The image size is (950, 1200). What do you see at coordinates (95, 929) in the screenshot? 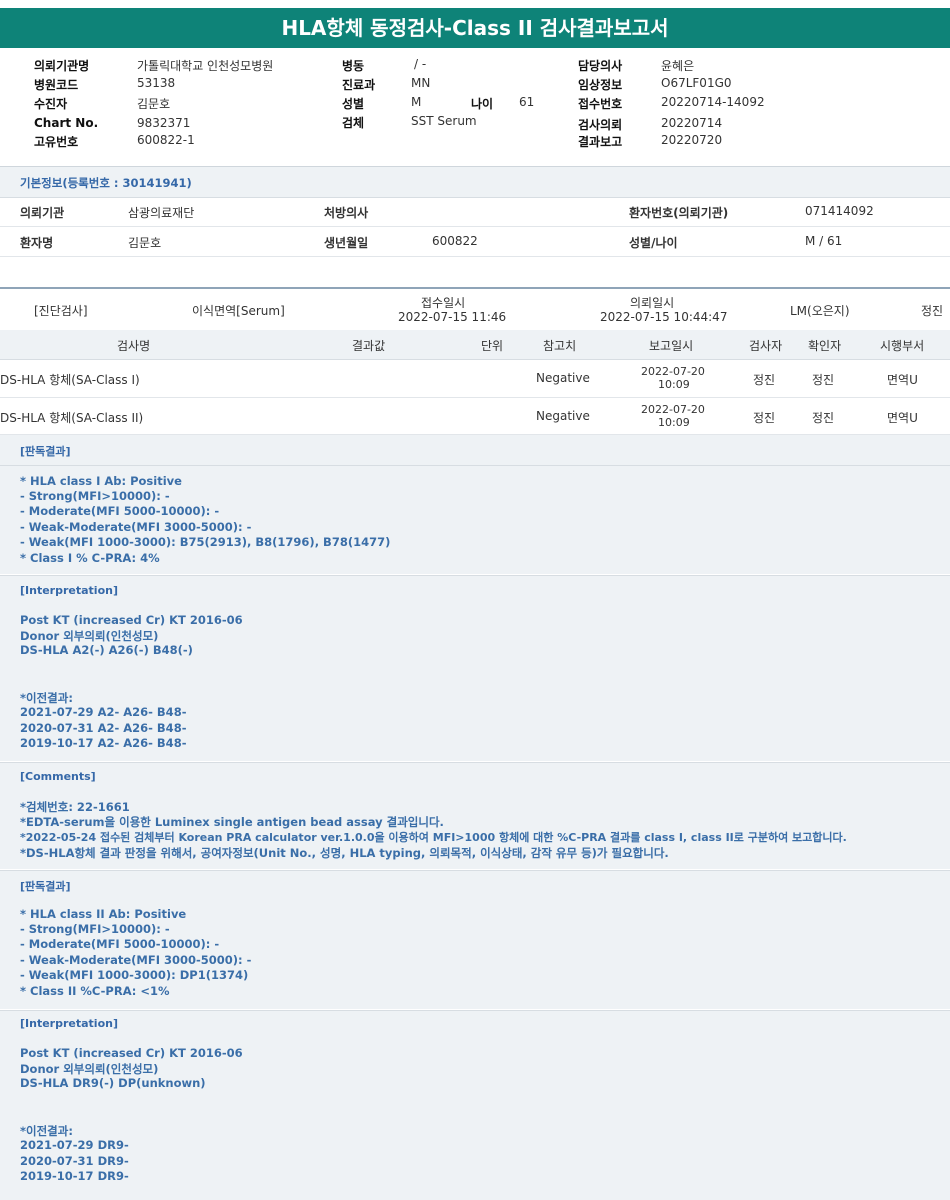
I see `text-line: - Strong(MFI>10000): -` at bounding box center [95, 929].